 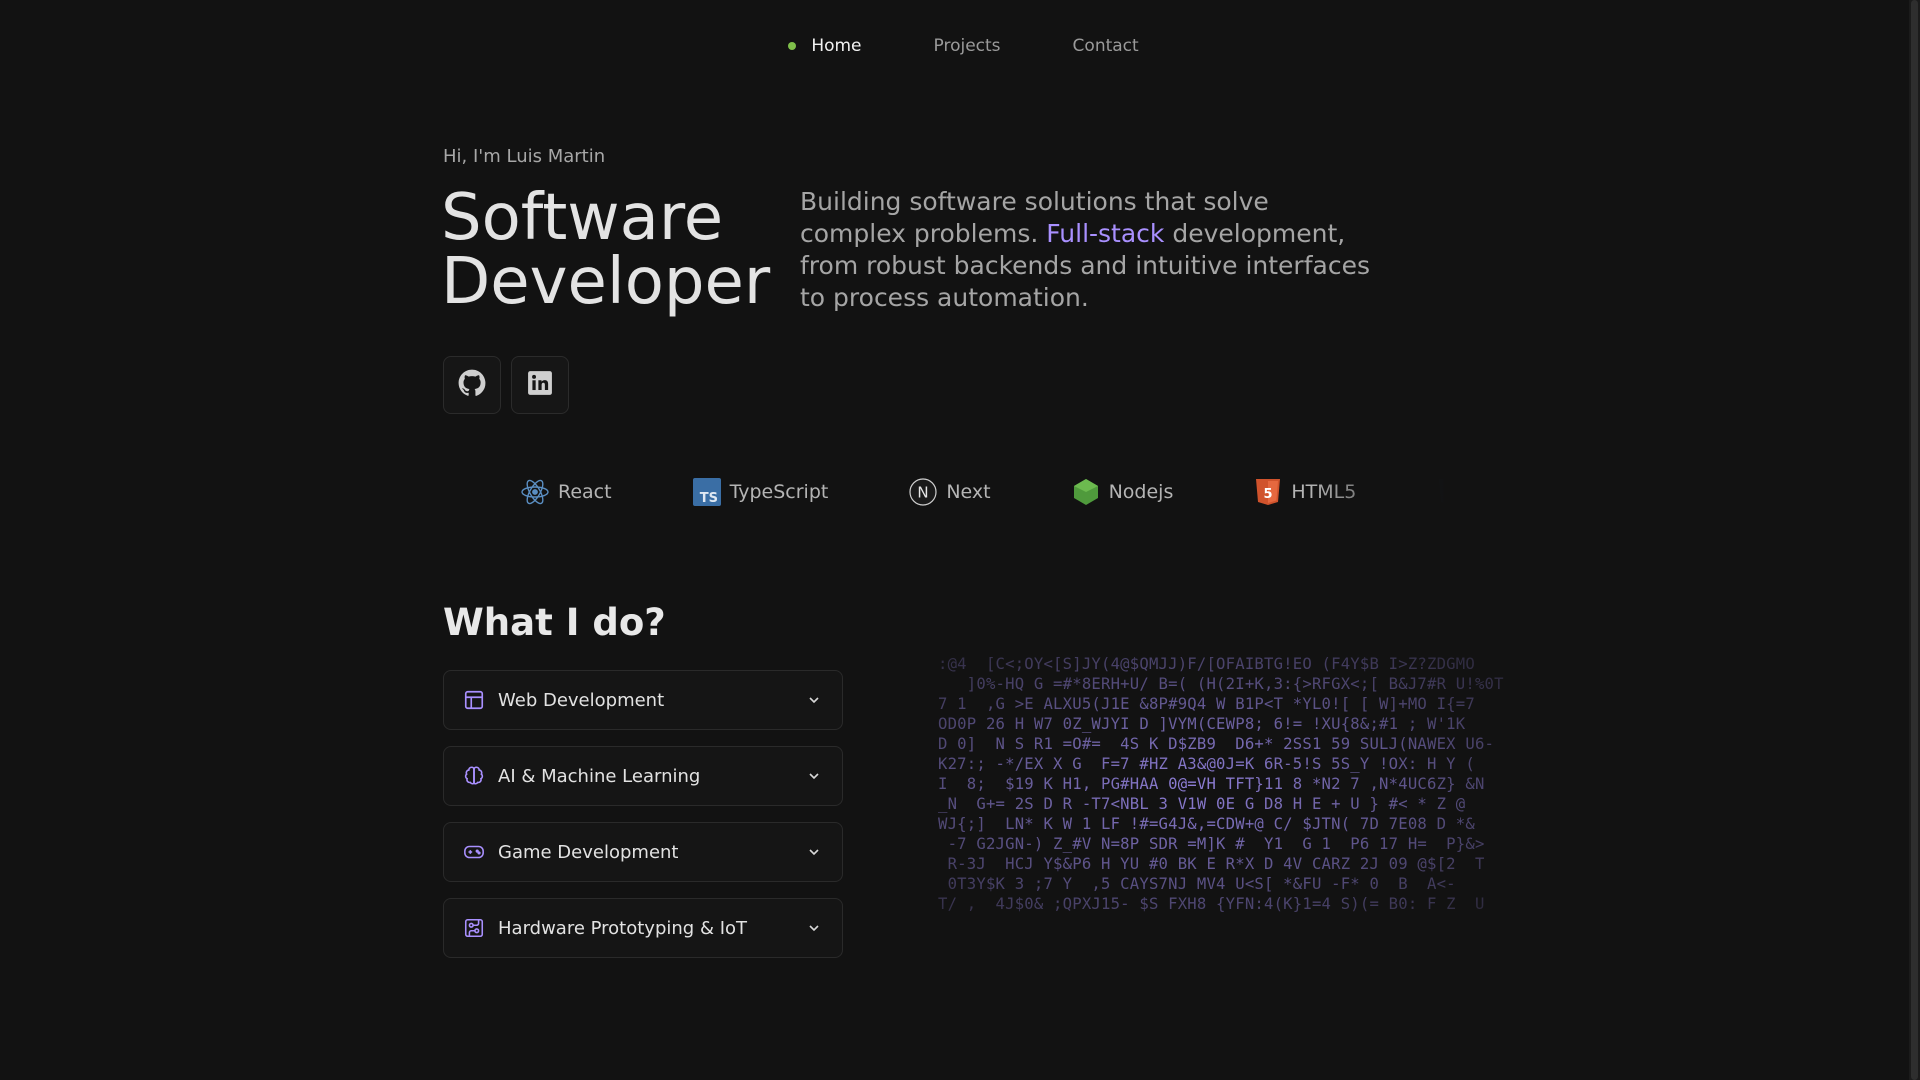 I want to click on circuit-board-icon, so click(x=474, y=928).